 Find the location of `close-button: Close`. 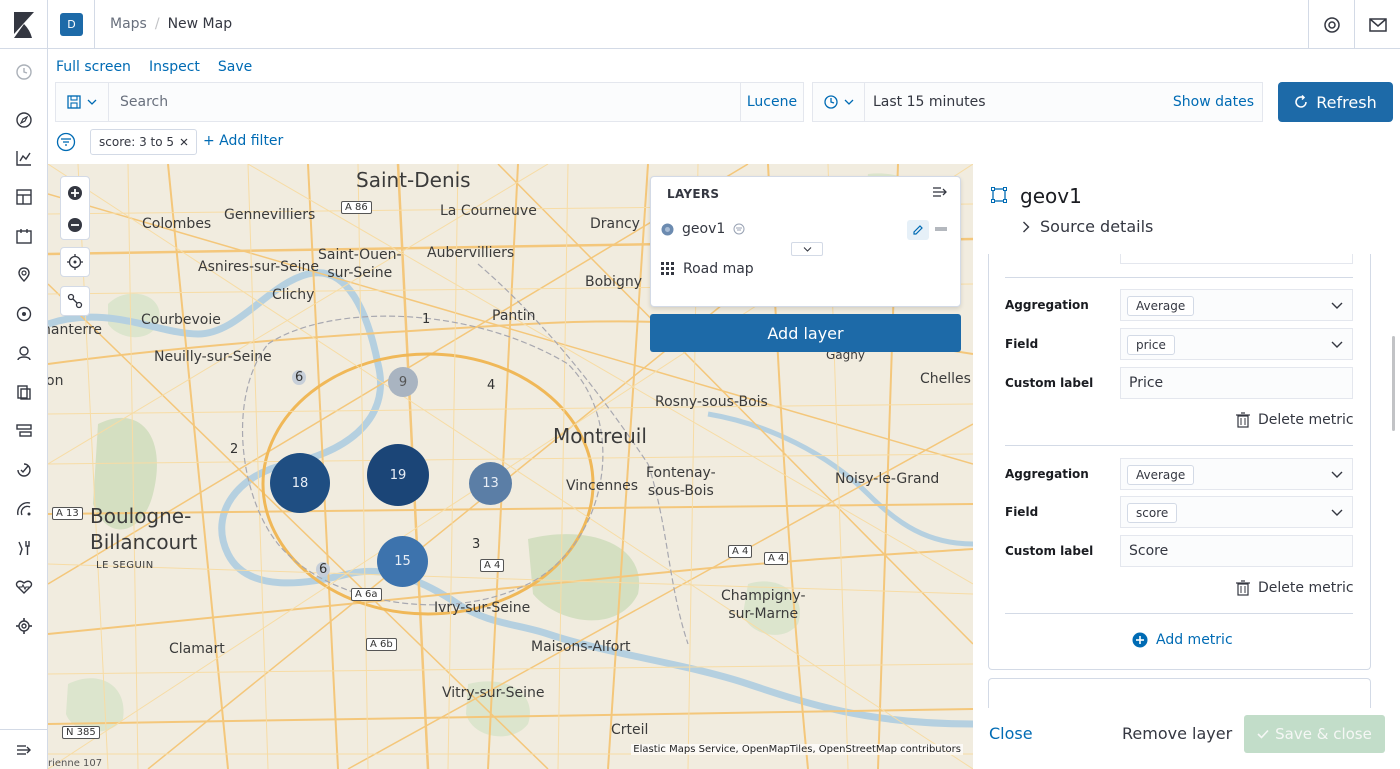

close-button: Close is located at coordinates (1011, 733).